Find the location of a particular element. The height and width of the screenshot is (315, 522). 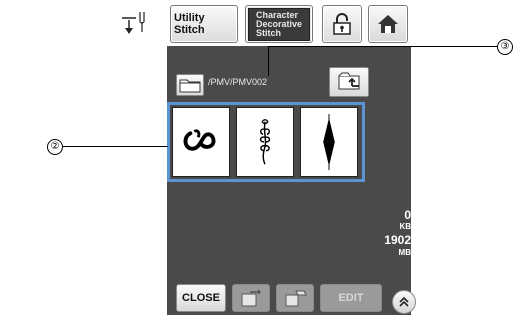

leaf-sprig-pattern-icon is located at coordinates (265, 142).